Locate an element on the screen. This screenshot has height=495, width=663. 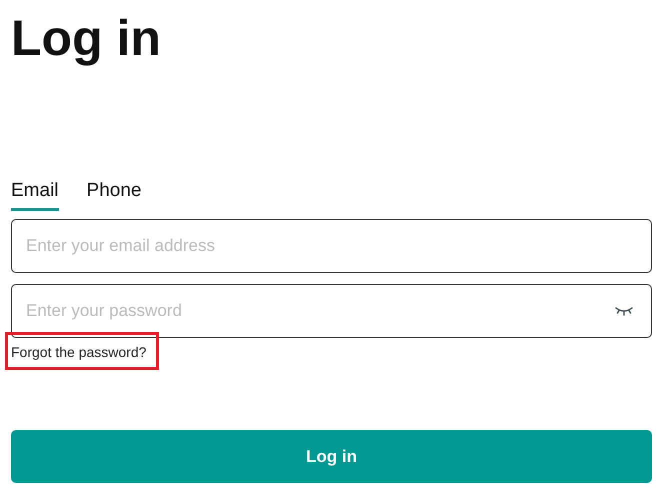
password-field: Enter your password is located at coordinates (331, 311).